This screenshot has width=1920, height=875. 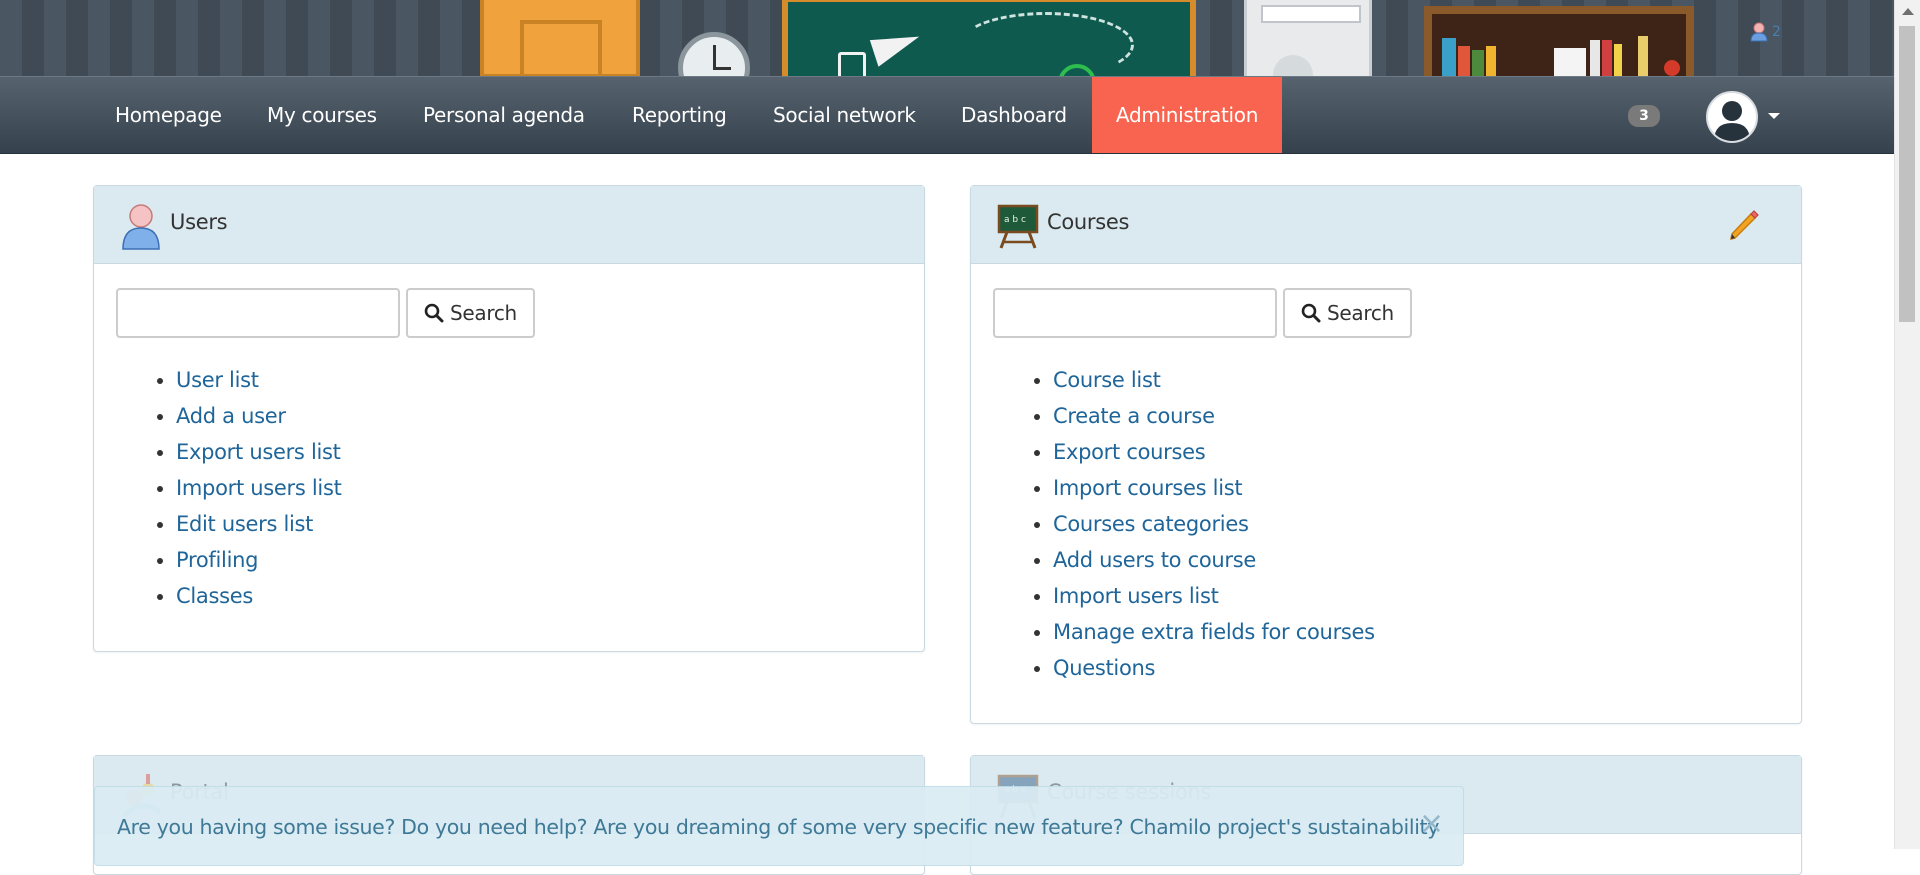 What do you see at coordinates (1129, 452) in the screenshot?
I see `export-courses-link: Export courses` at bounding box center [1129, 452].